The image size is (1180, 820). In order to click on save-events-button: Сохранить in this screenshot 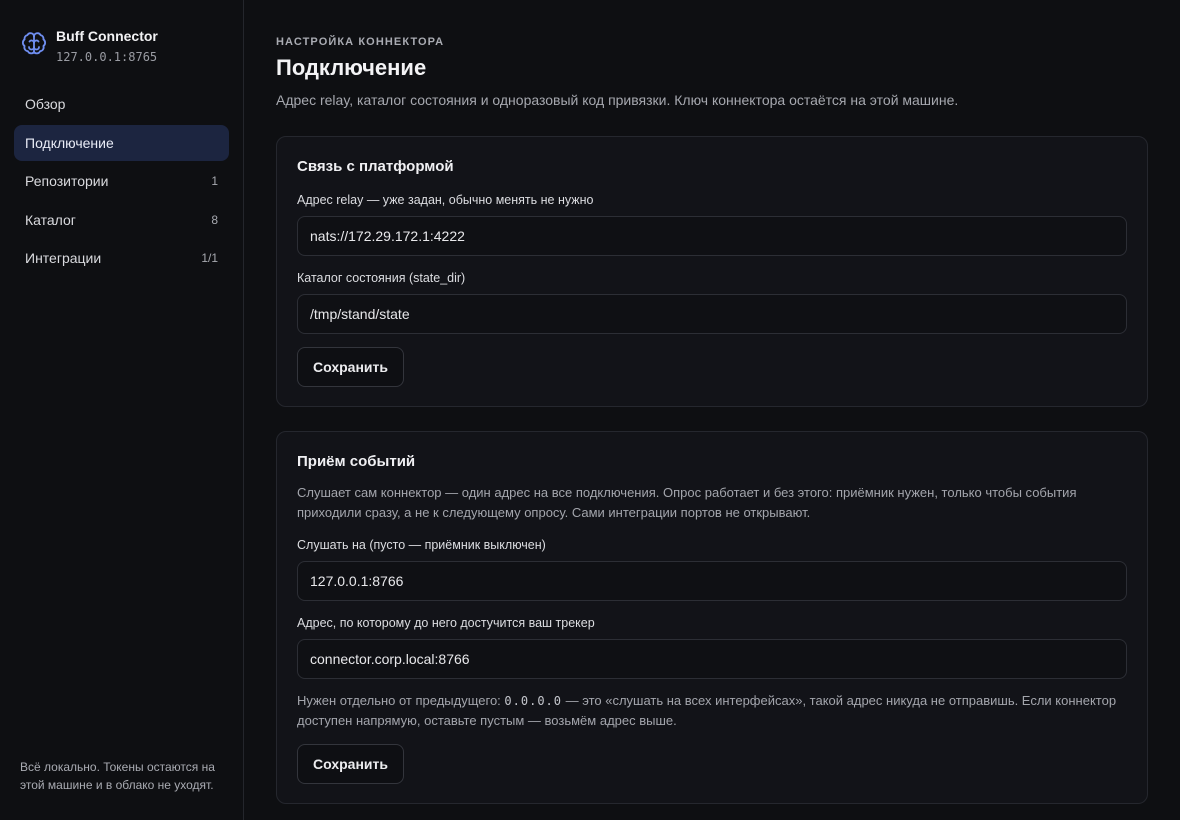, I will do `click(350, 764)`.